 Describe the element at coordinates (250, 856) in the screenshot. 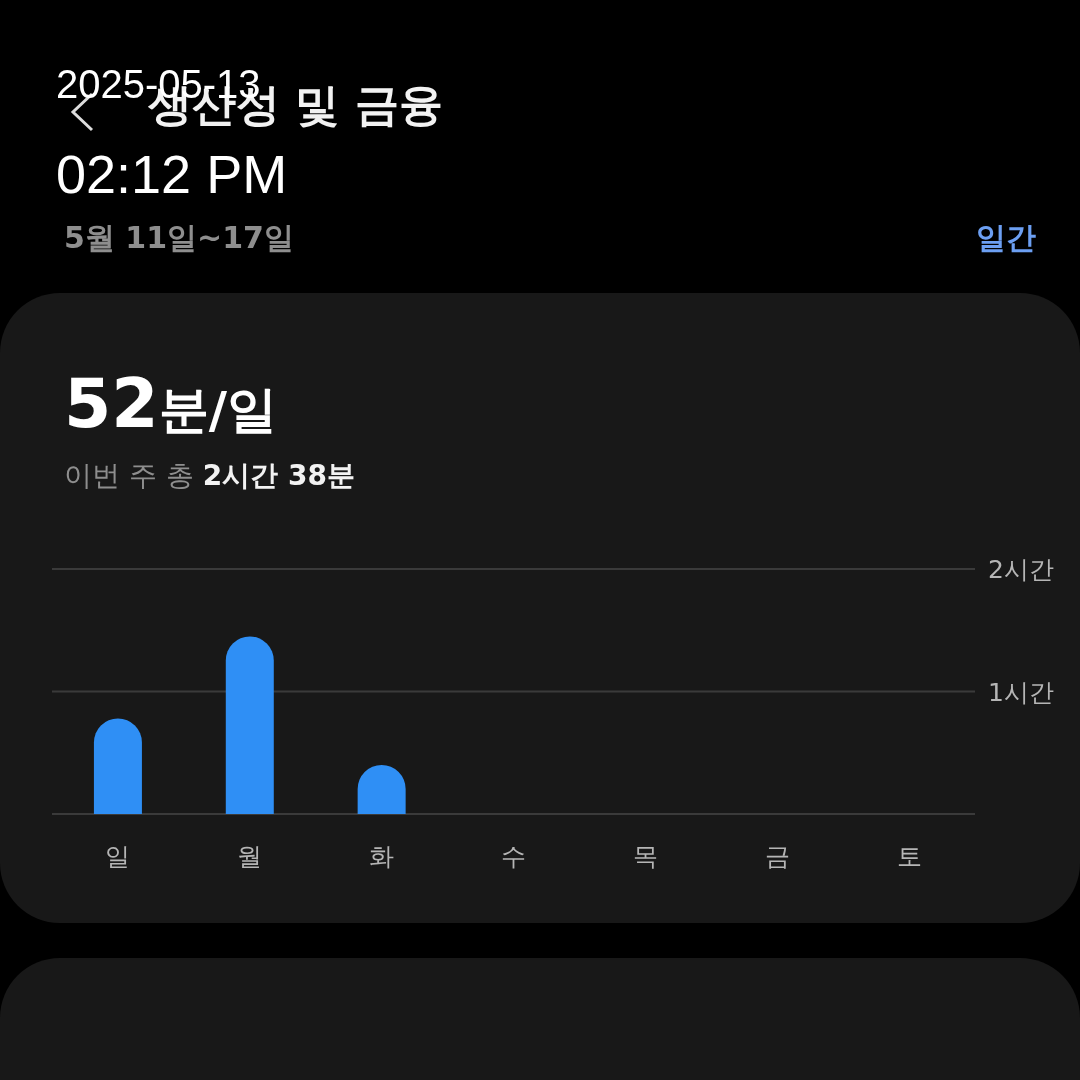

I see `day-label: 월` at that location.